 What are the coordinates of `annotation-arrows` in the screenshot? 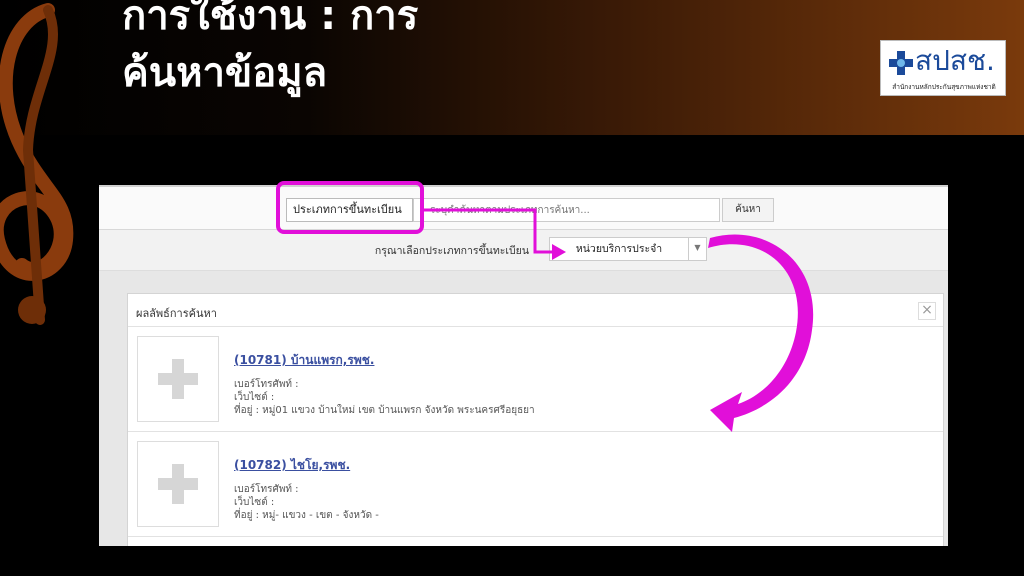 It's located at (619, 320).